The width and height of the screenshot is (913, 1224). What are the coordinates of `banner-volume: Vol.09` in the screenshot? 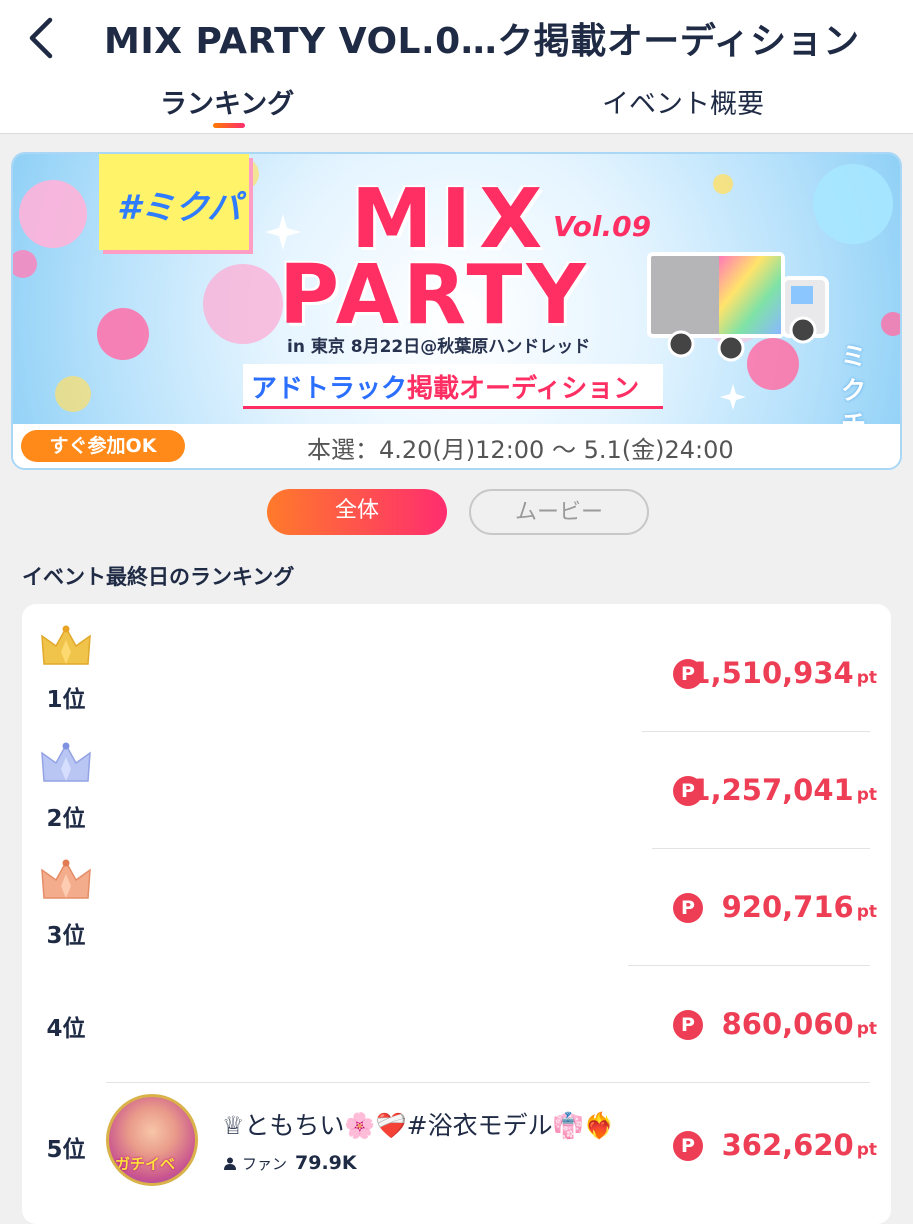 It's located at (602, 226).